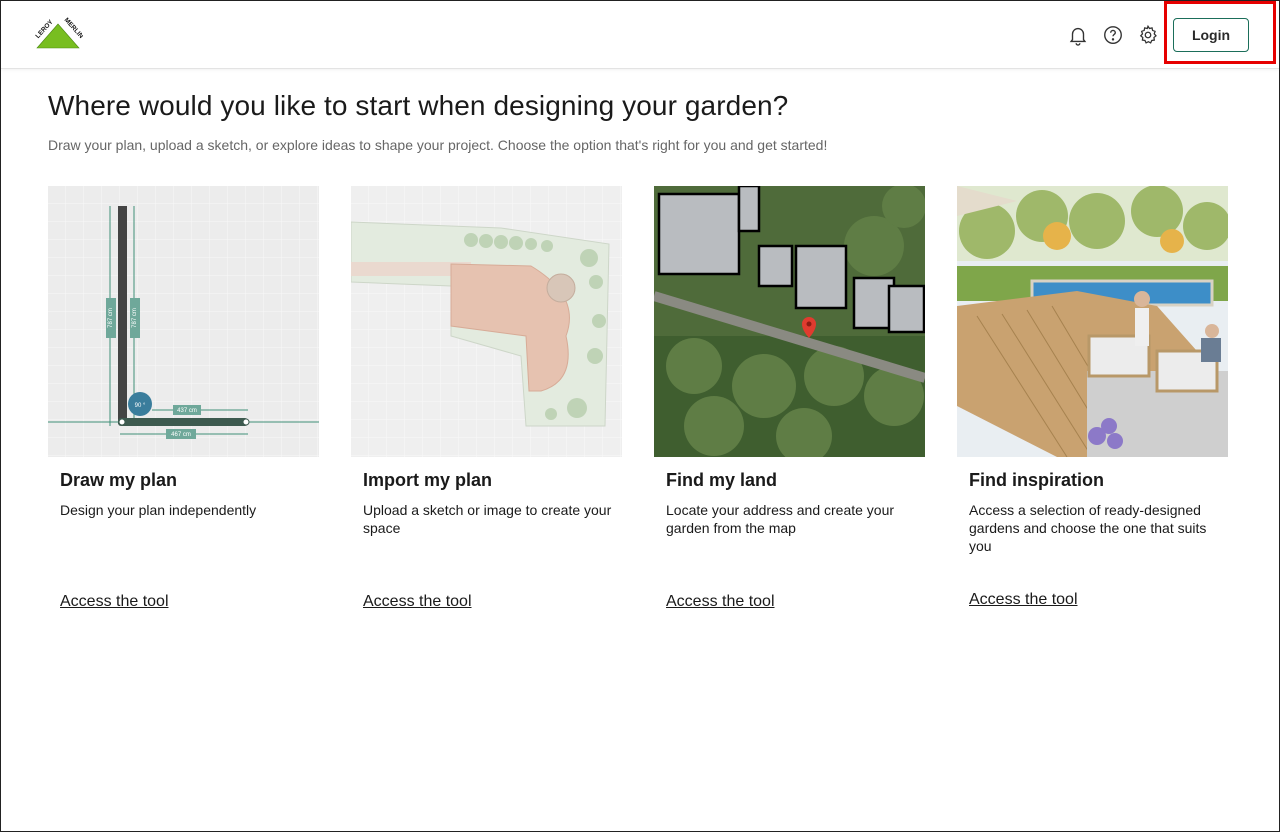 The image size is (1280, 832). What do you see at coordinates (640, 35) in the screenshot?
I see `top-header: LEROY MERLIN Login` at bounding box center [640, 35].